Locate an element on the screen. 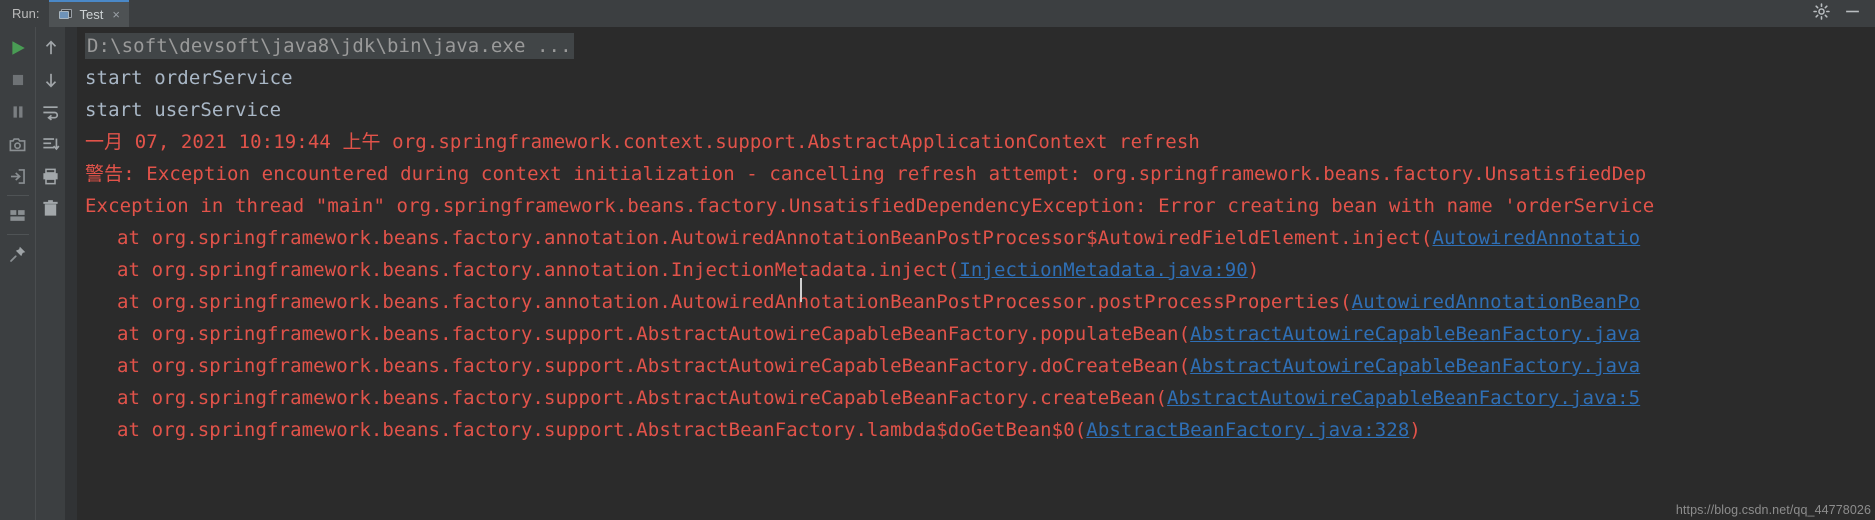 This screenshot has width=1875, height=520. export-button is located at coordinates (18, 176).